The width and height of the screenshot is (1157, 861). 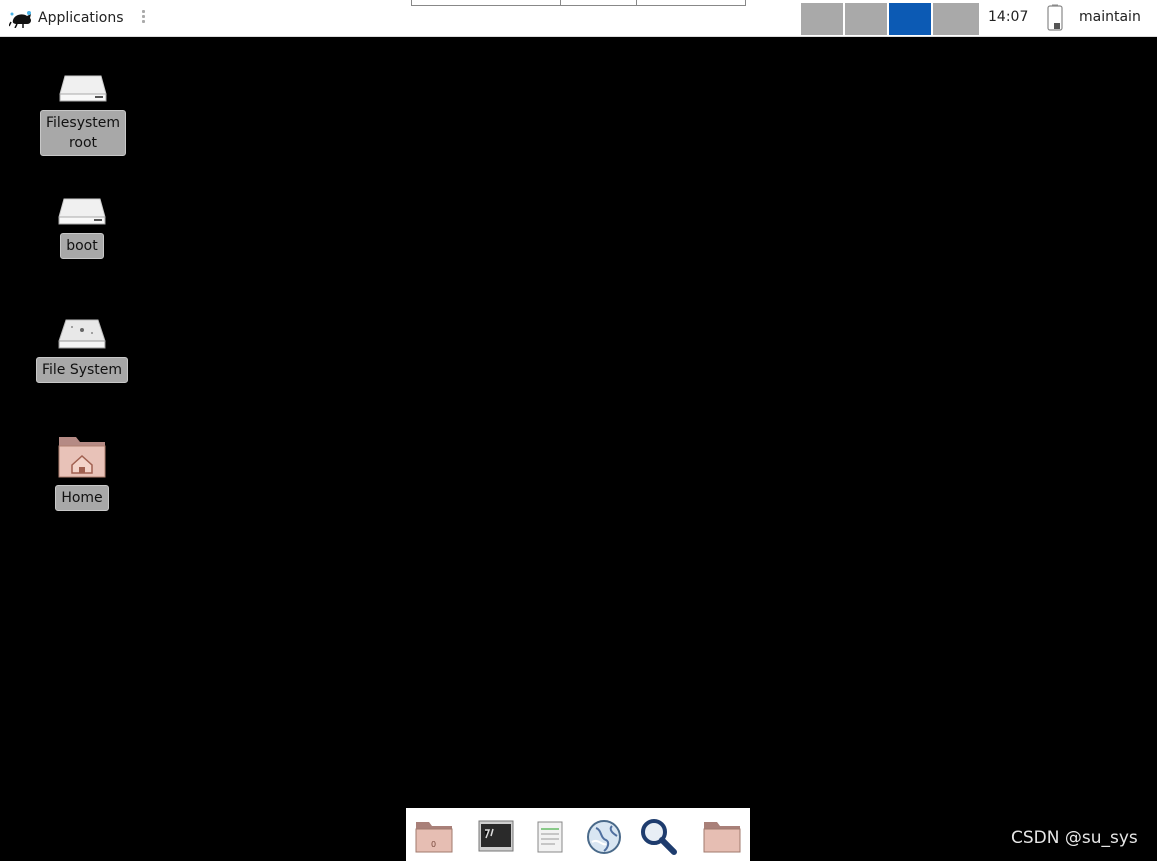 What do you see at coordinates (143, 18) in the screenshot?
I see `panel-separator-handle` at bounding box center [143, 18].